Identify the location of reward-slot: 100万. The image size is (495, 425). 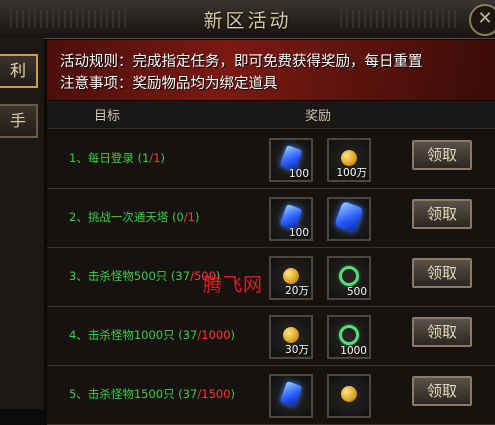
(349, 160).